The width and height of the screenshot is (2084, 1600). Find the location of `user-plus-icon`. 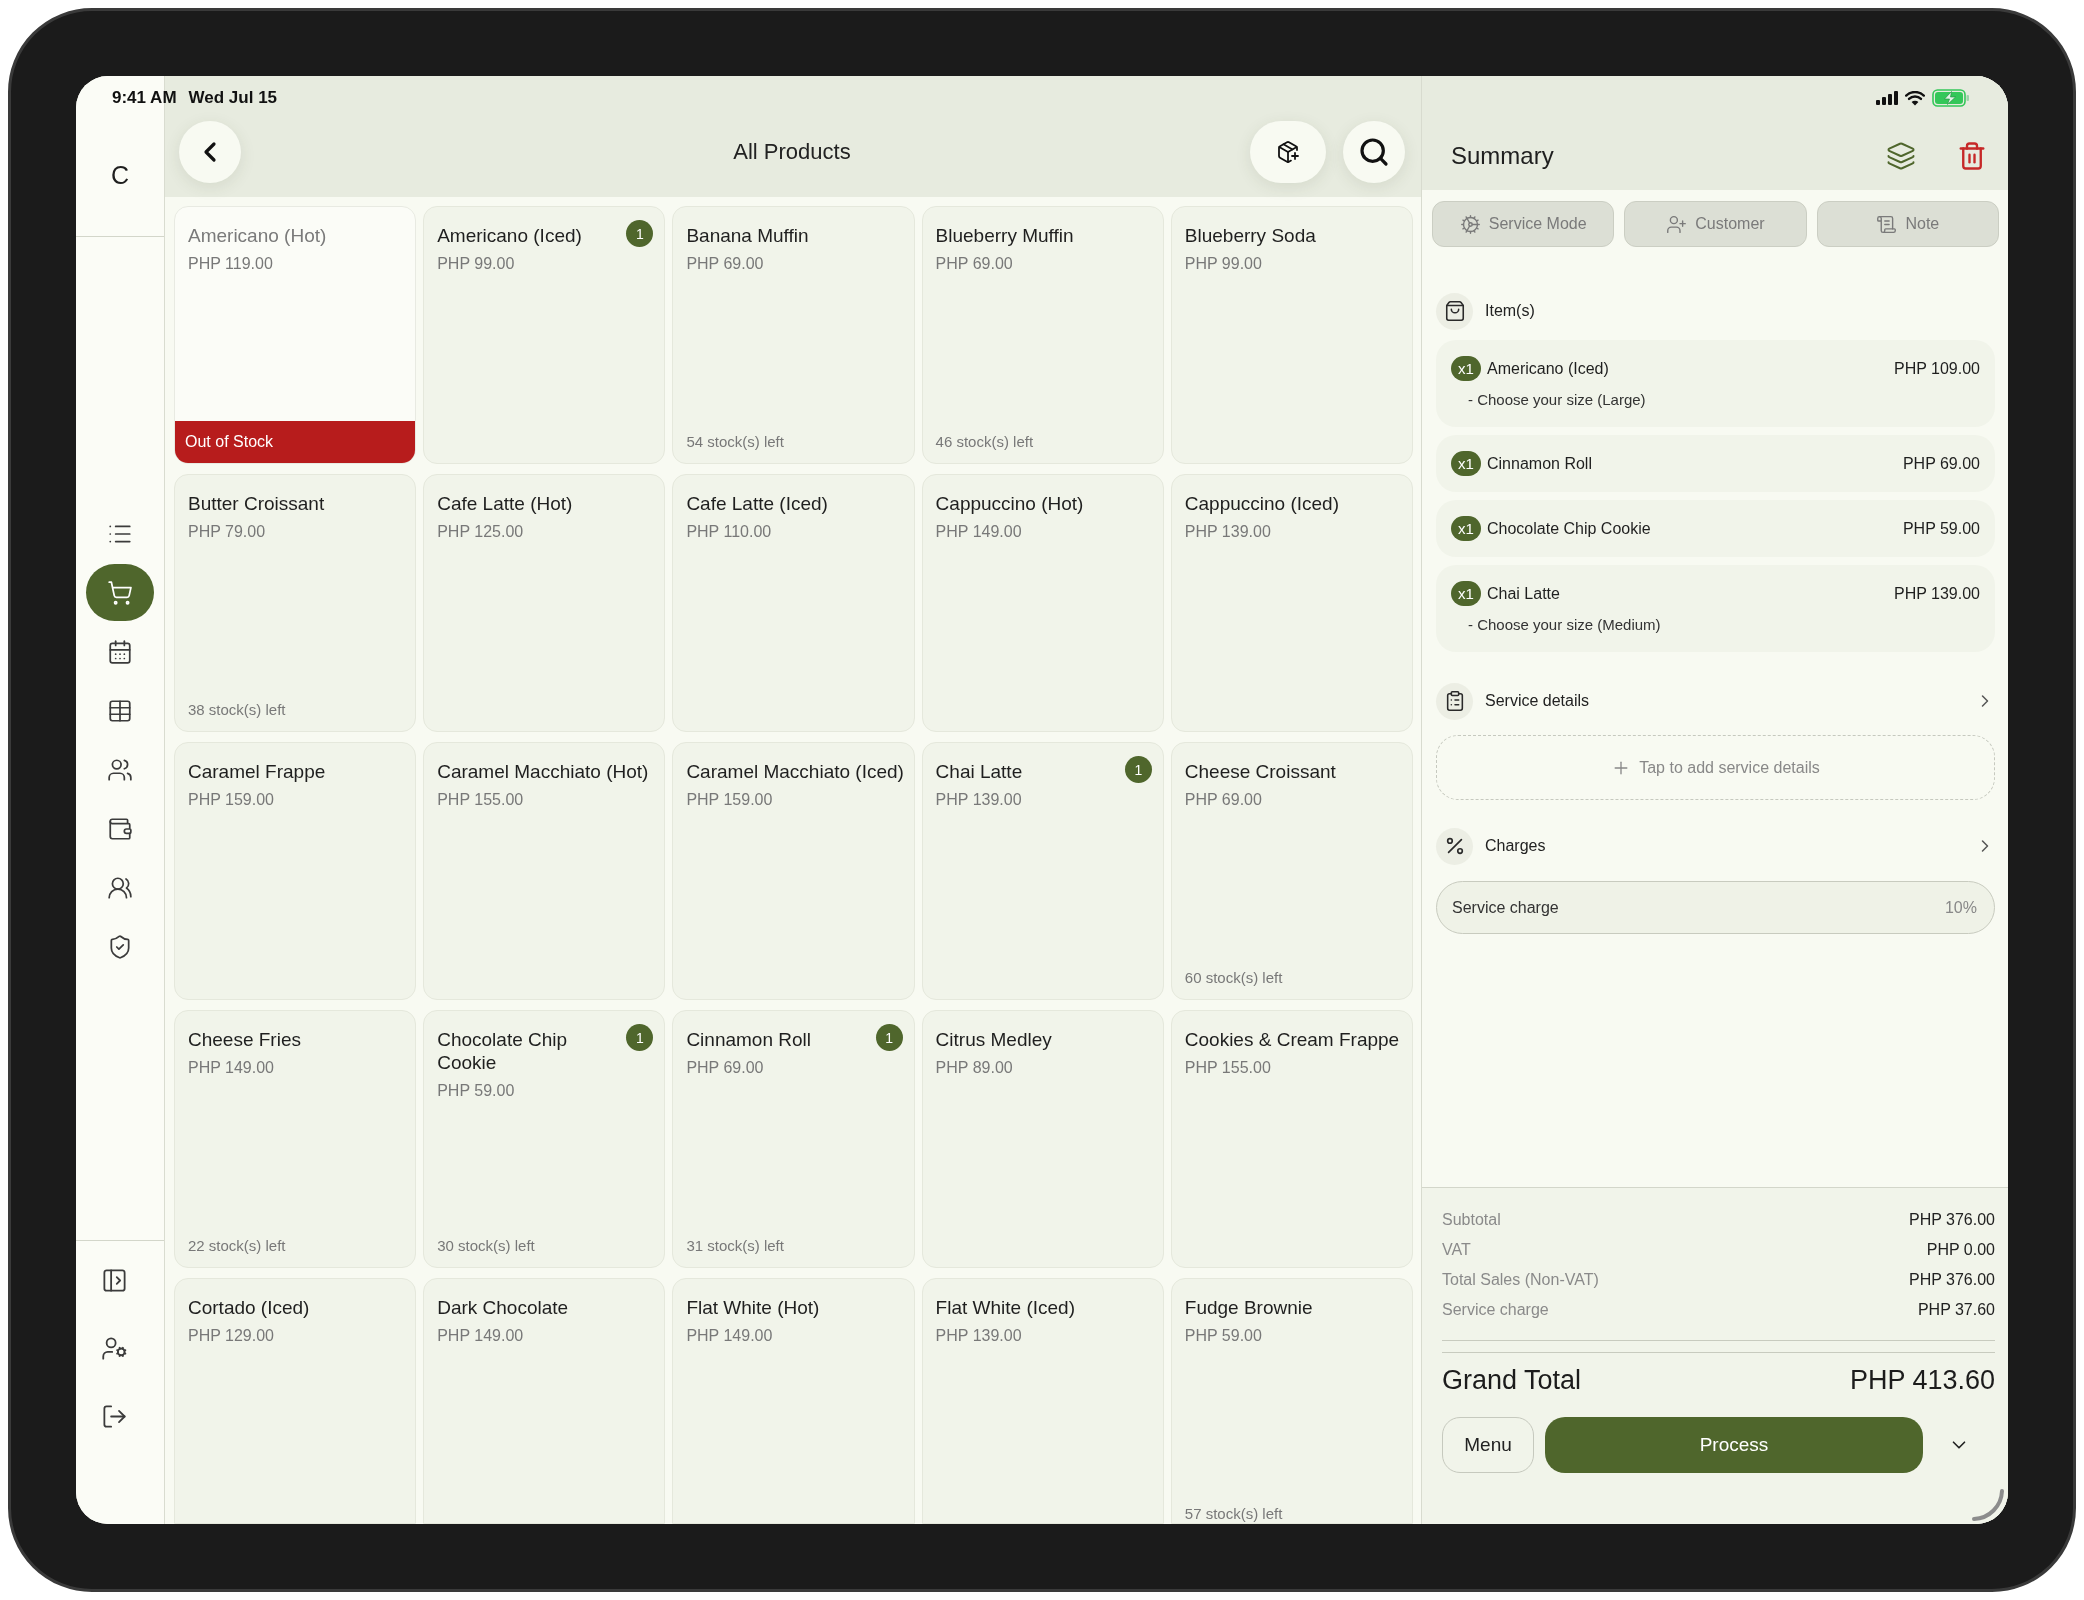

user-plus-icon is located at coordinates (1677, 224).